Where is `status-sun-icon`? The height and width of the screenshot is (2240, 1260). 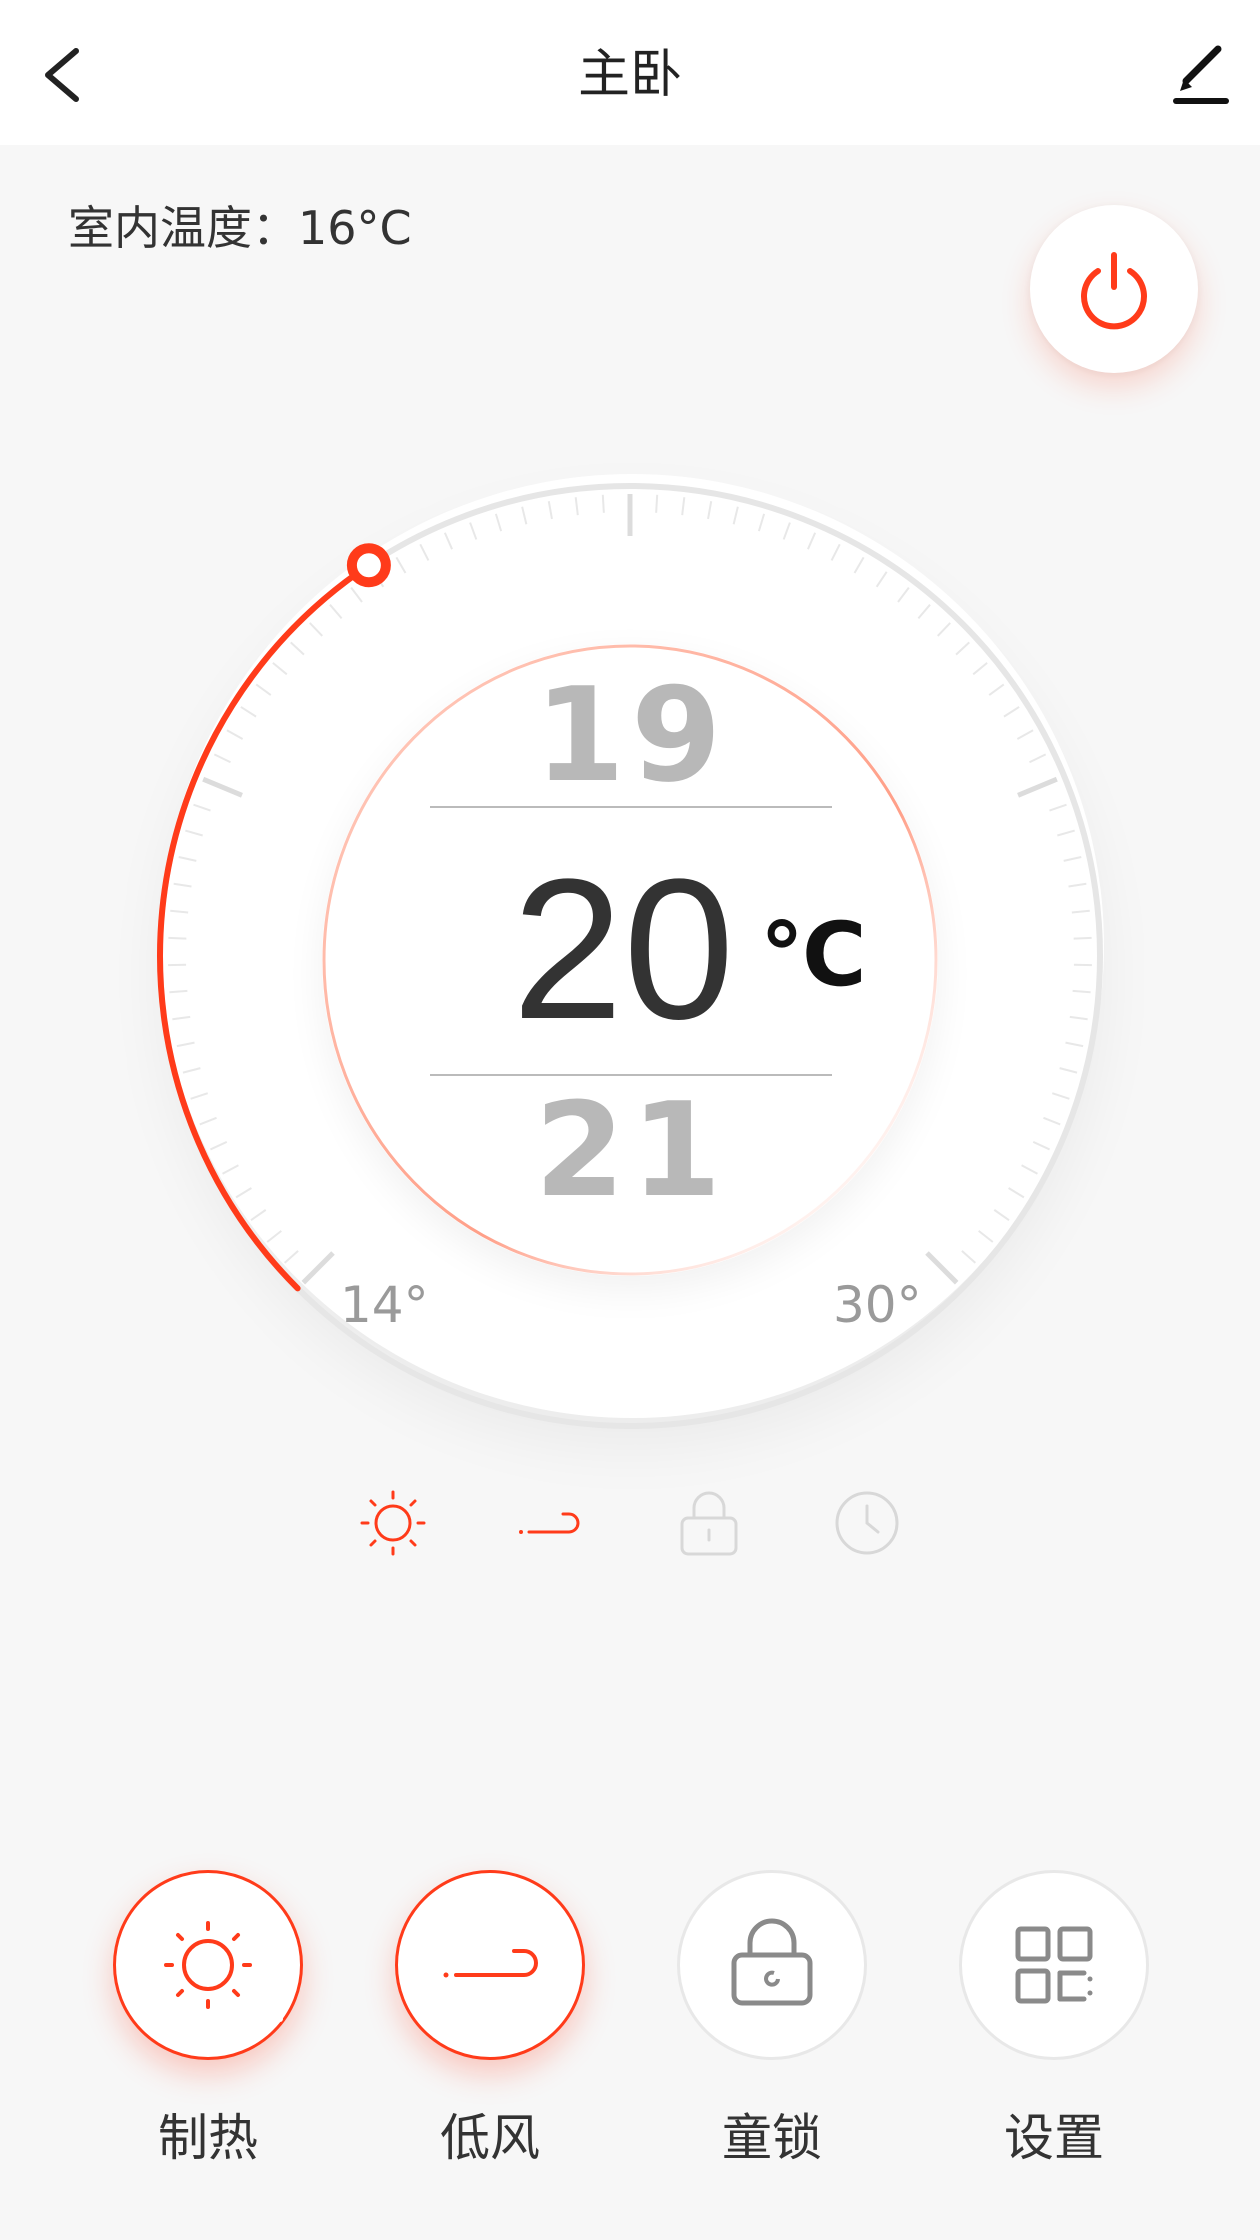 status-sun-icon is located at coordinates (393, 1523).